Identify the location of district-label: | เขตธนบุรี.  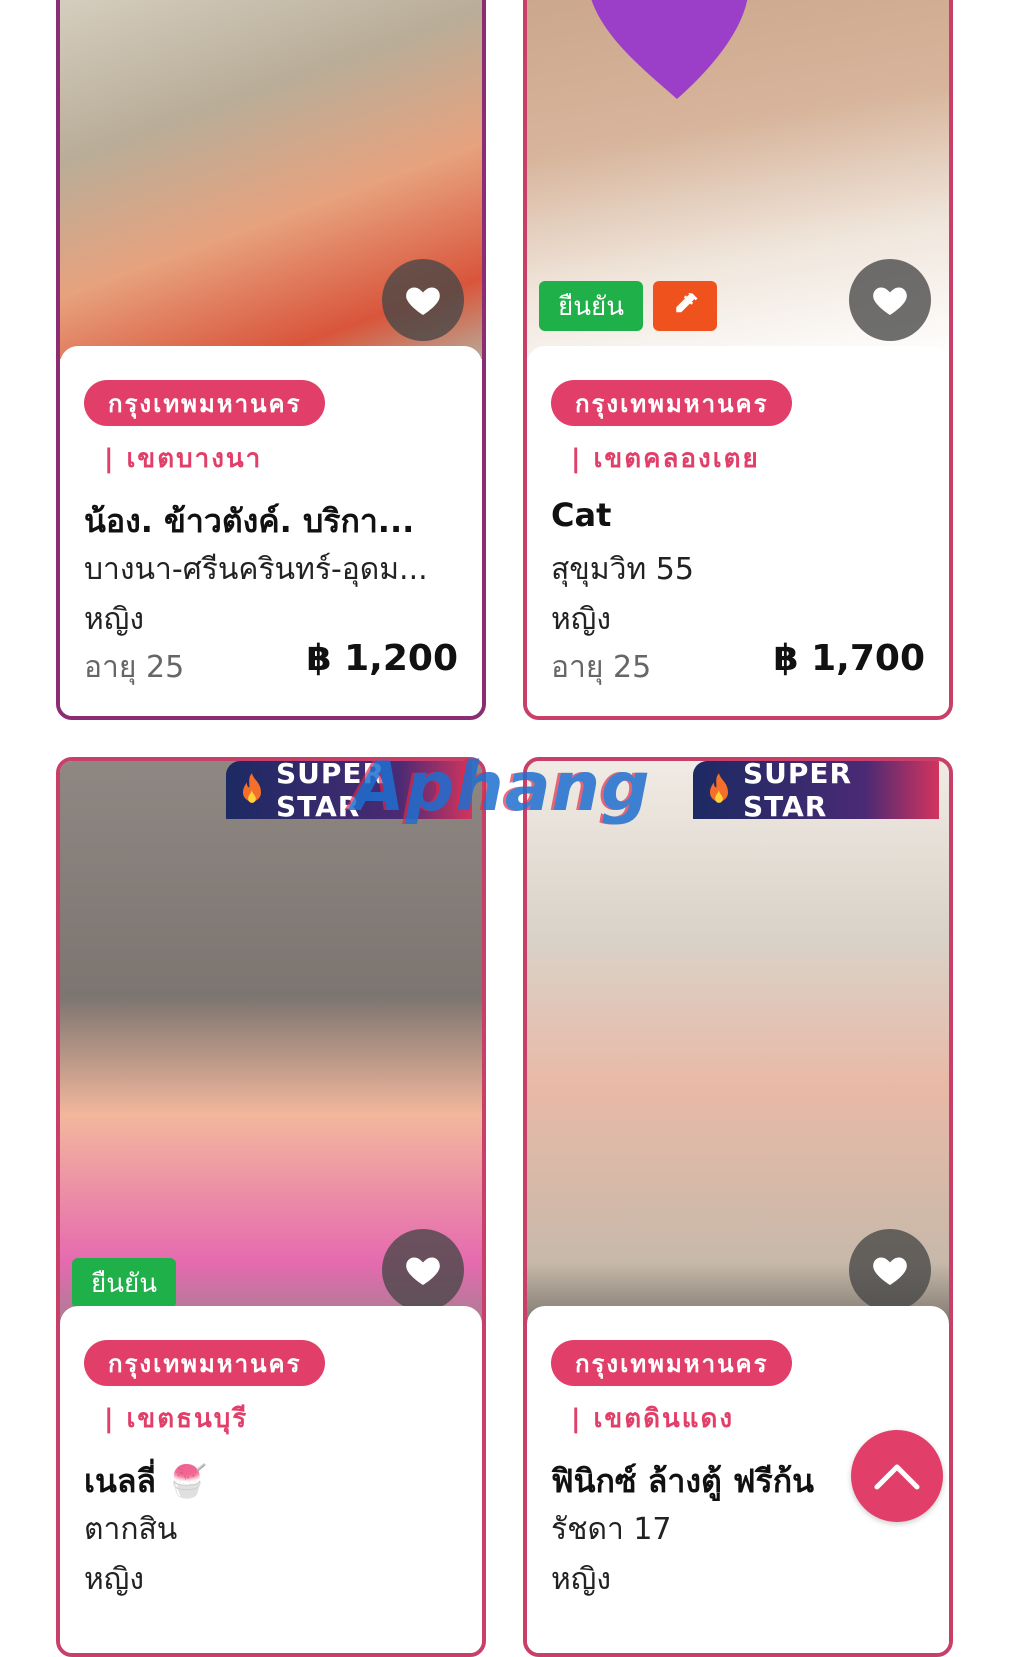
(176, 1419).